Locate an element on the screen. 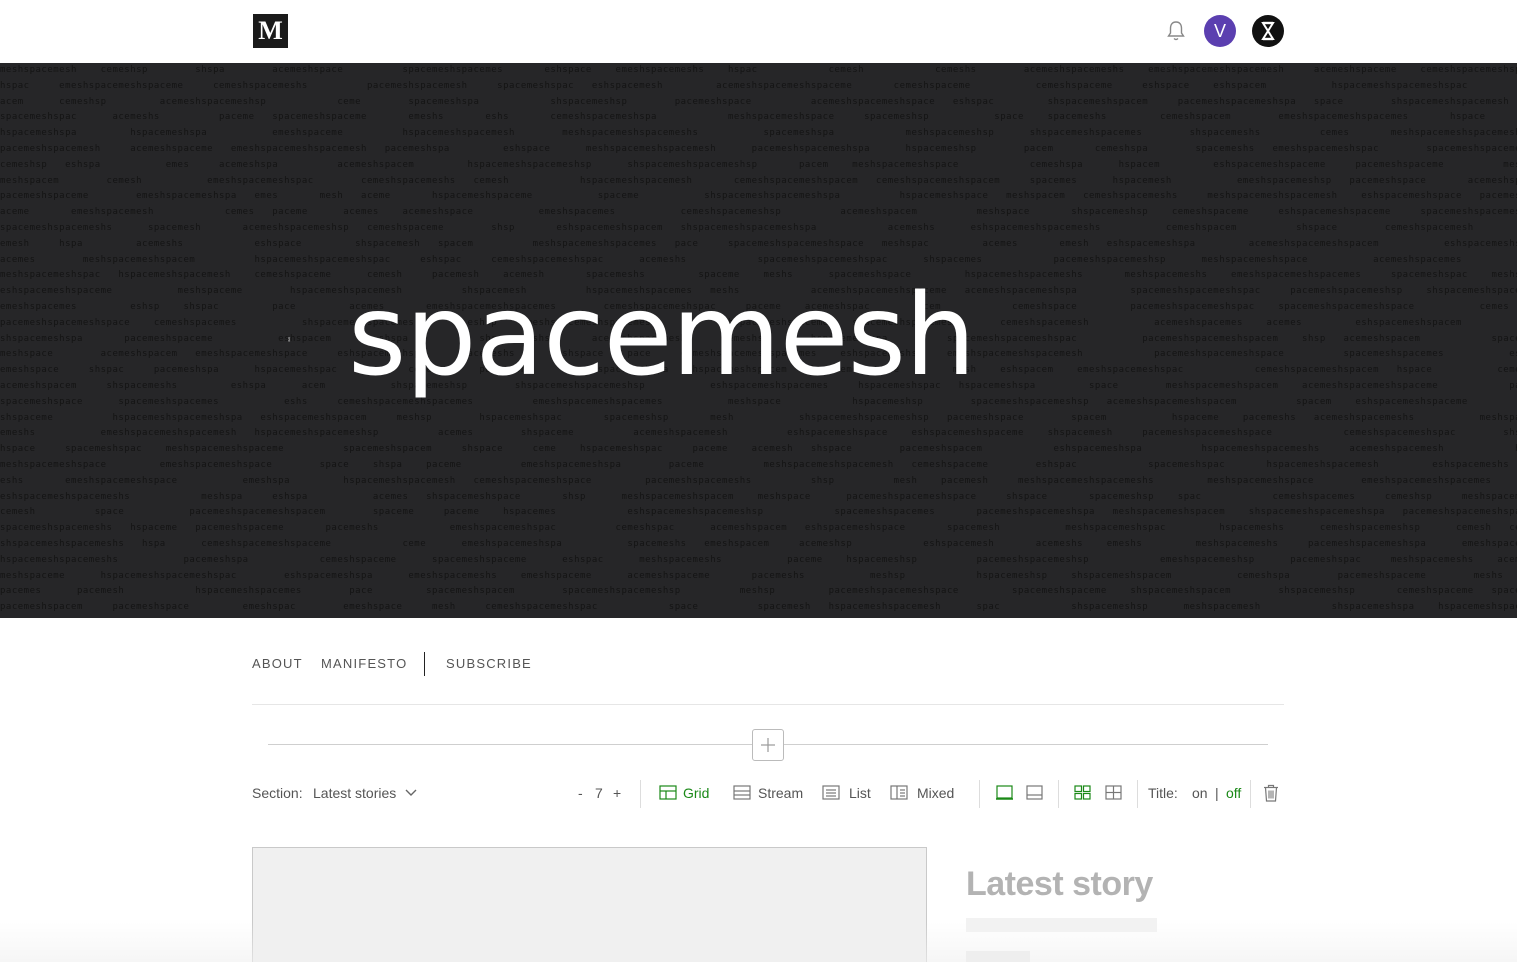 This screenshot has height=962, width=1517. layout-list-label: List is located at coordinates (860, 793).